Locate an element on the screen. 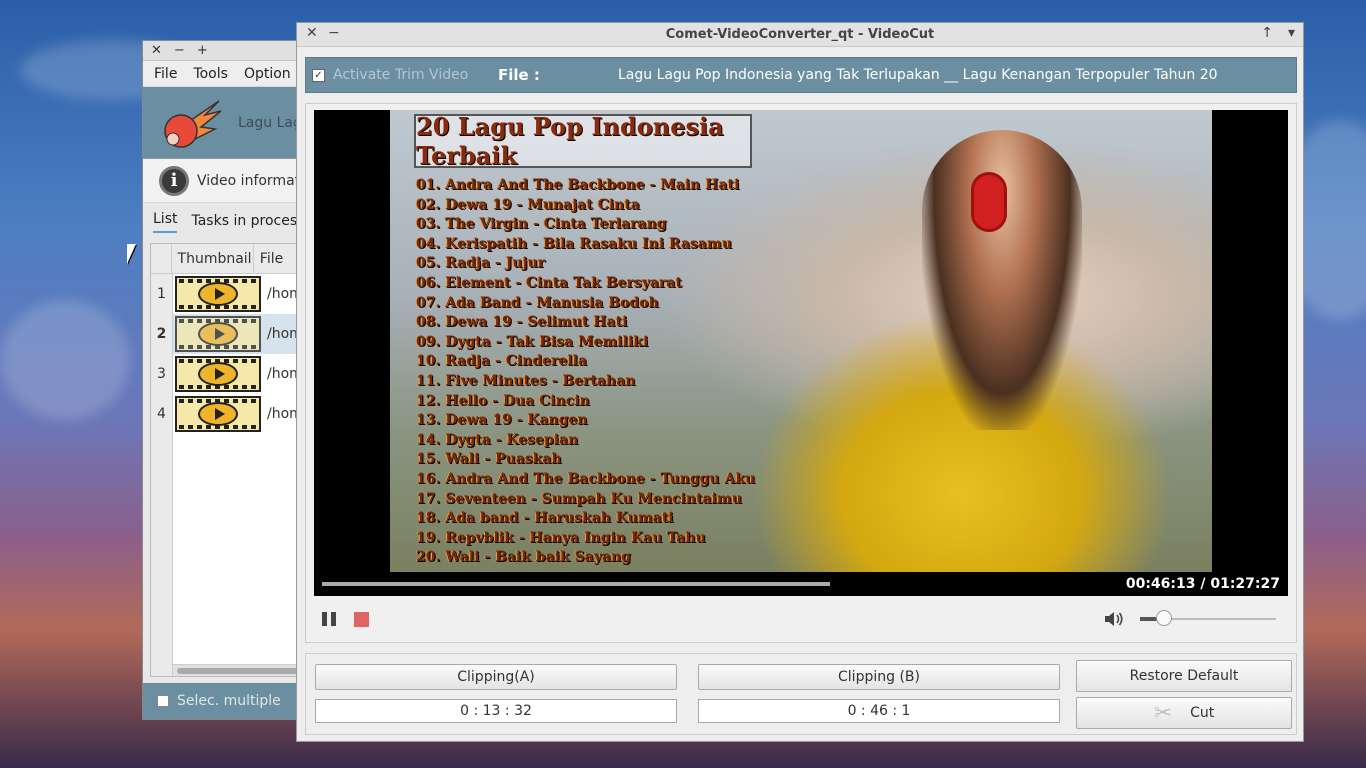 This screenshot has width=1366, height=768. menu-tools: Tools is located at coordinates (210, 74).